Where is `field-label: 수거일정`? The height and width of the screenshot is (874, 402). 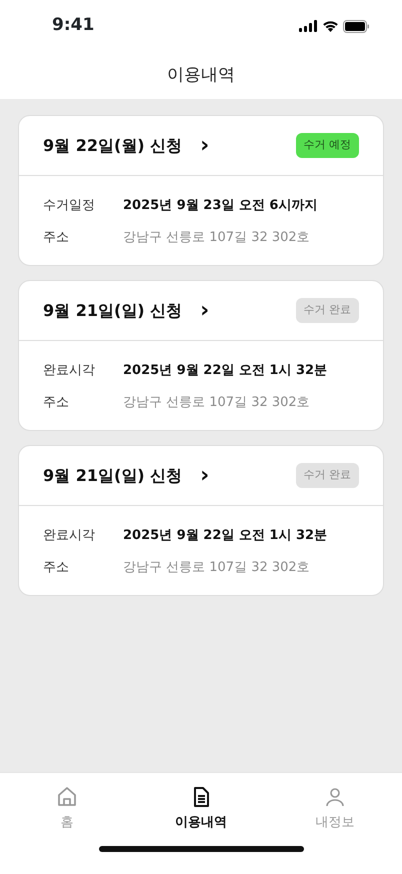 field-label: 수거일정 is located at coordinates (69, 206).